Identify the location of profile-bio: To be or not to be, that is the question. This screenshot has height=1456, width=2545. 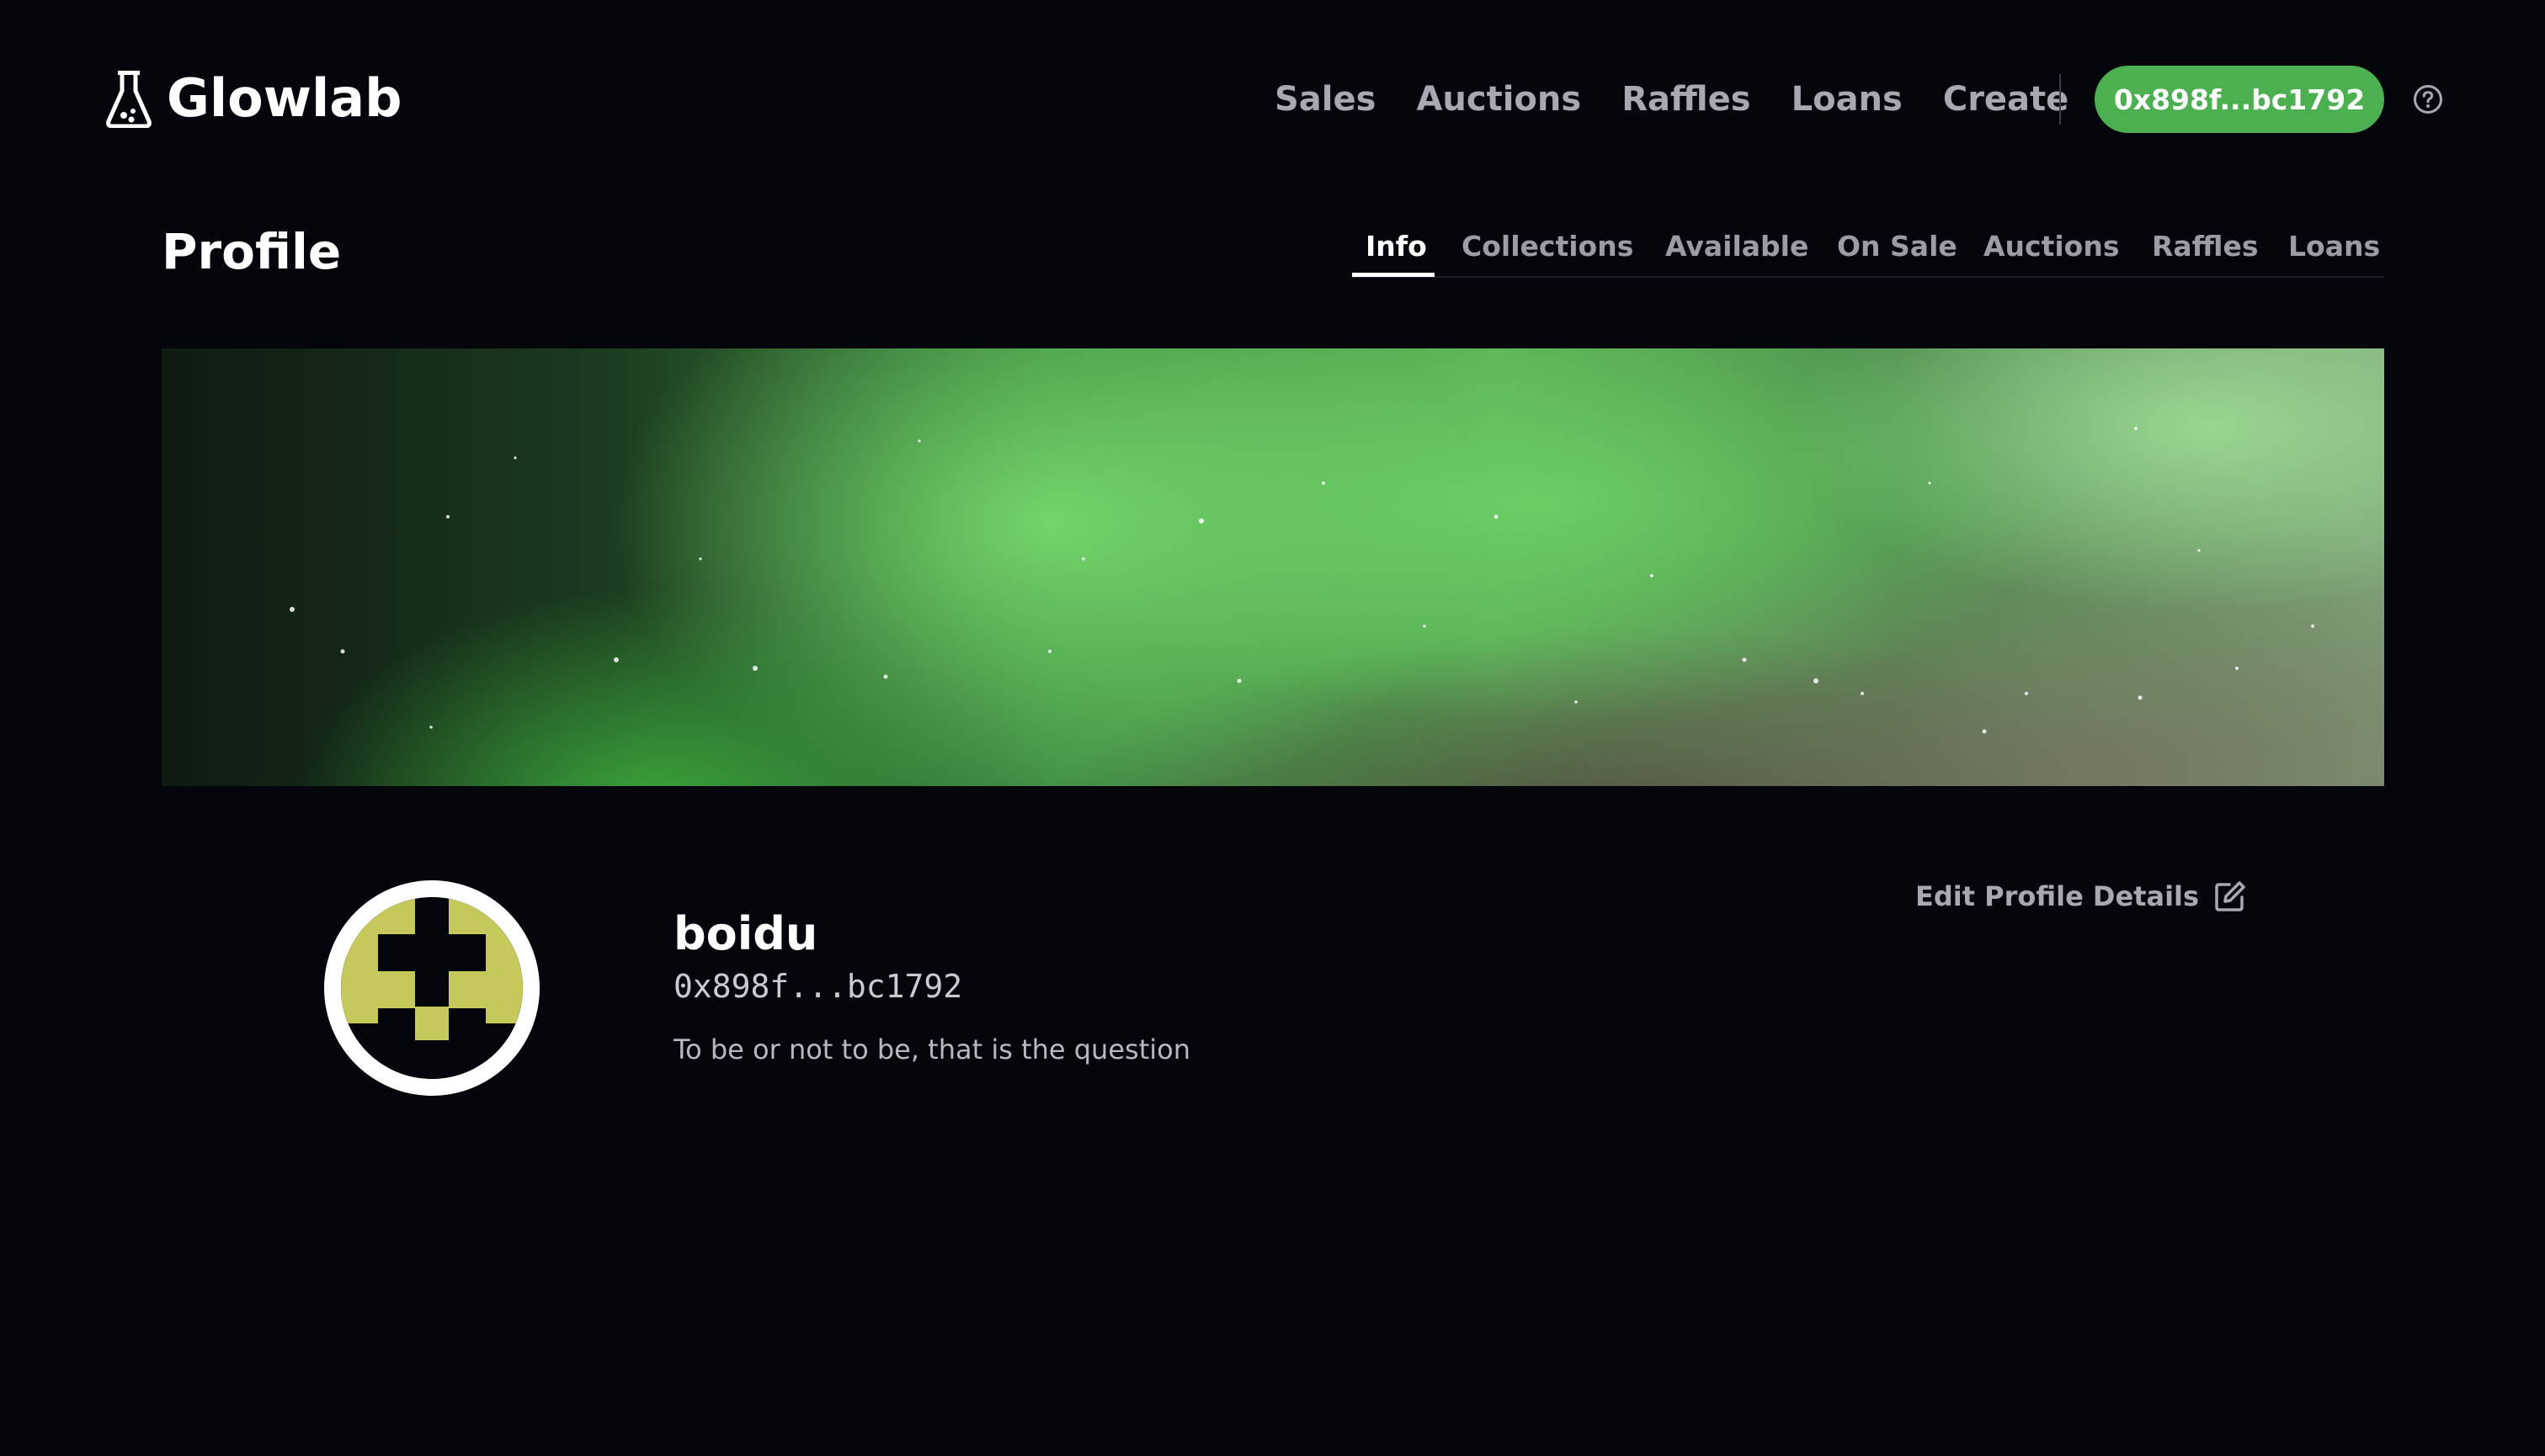
(932, 1049).